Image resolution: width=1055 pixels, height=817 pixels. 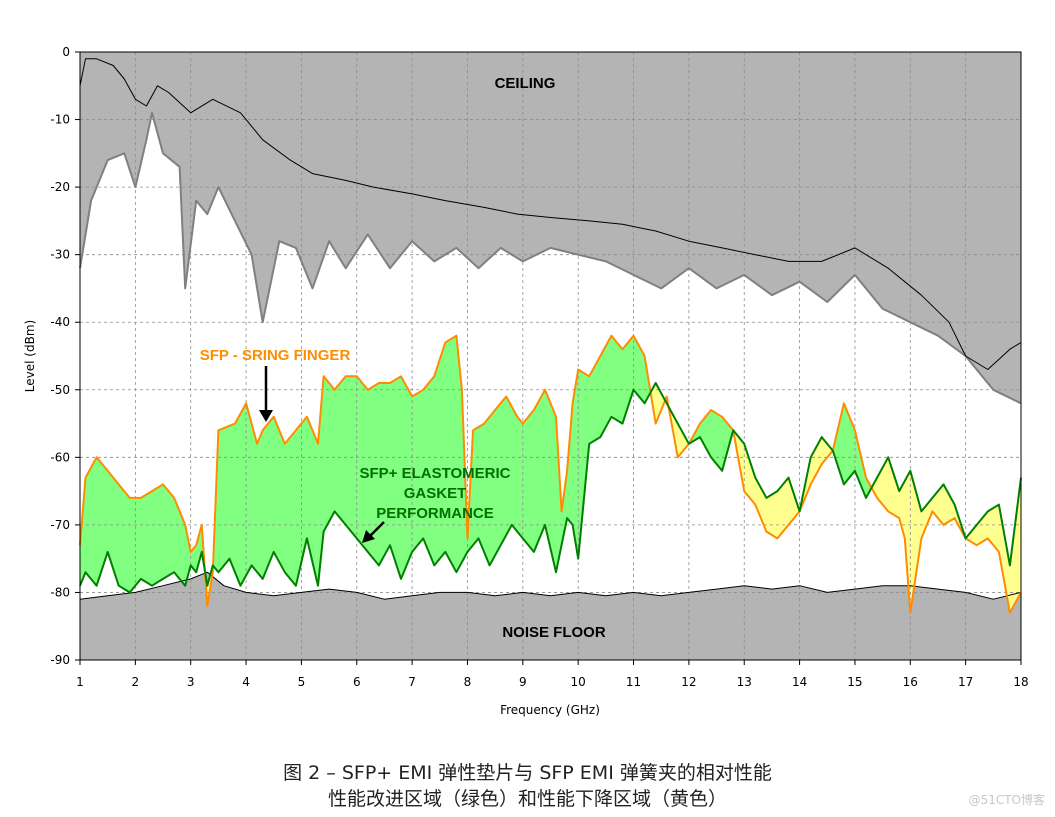 I want to click on y-tick-label: -90, so click(x=60, y=660).